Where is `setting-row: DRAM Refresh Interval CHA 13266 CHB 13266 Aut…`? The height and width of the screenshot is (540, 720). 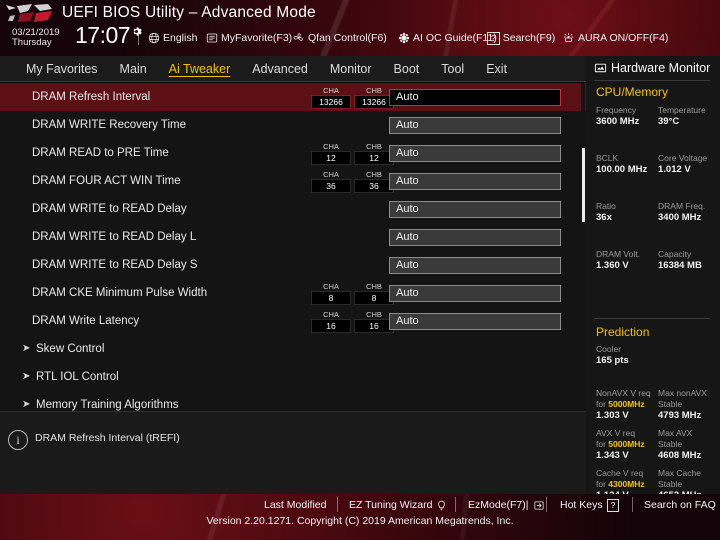 setting-row: DRAM Refresh Interval CHA 13266 CHB 13266 Aut… is located at coordinates (293, 97).